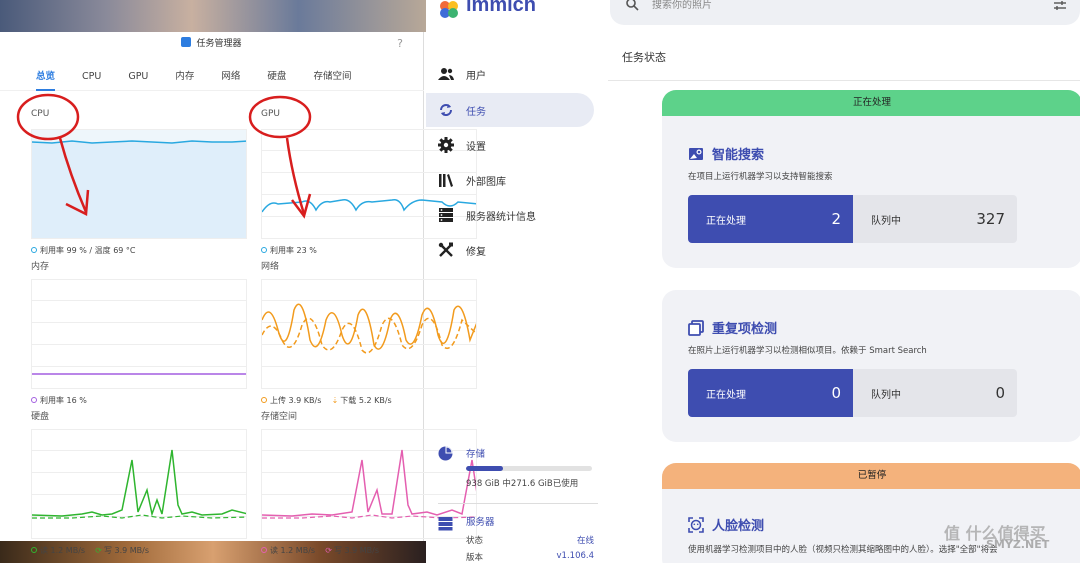  What do you see at coordinates (738, 155) in the screenshot?
I see `job-title-text: 智能搜索` at bounding box center [738, 155].